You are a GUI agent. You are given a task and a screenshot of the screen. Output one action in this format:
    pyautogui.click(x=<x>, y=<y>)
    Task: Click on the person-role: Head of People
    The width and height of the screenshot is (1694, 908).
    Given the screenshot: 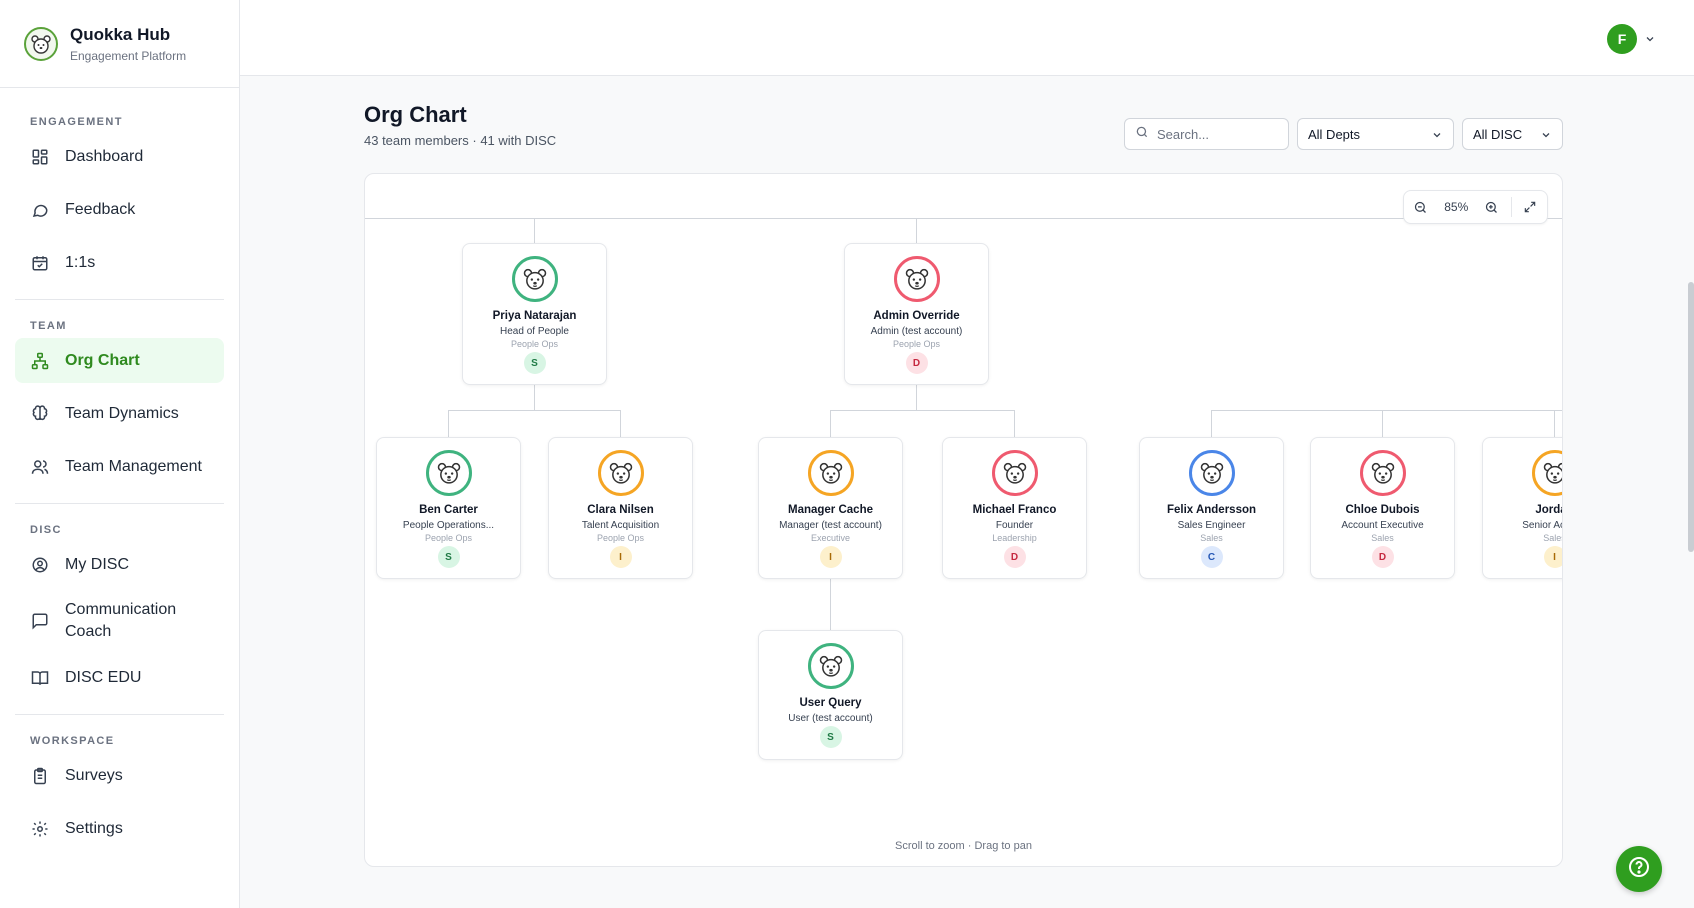 What is the action you would take?
    pyautogui.click(x=534, y=331)
    